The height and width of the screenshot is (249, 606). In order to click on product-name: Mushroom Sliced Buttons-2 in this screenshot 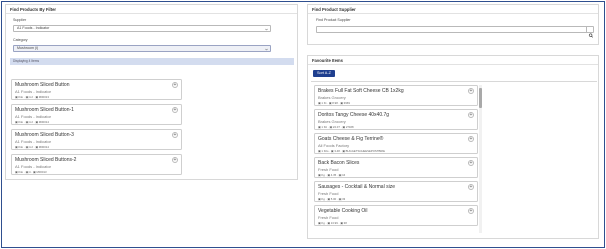, I will do `click(46, 160)`.